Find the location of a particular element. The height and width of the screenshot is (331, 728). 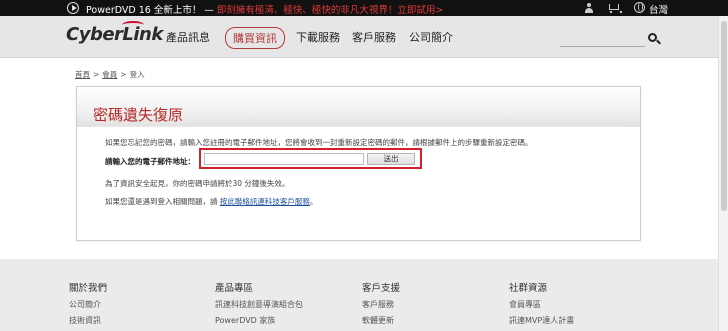

page-scrollbar is located at coordinates (723, 173).